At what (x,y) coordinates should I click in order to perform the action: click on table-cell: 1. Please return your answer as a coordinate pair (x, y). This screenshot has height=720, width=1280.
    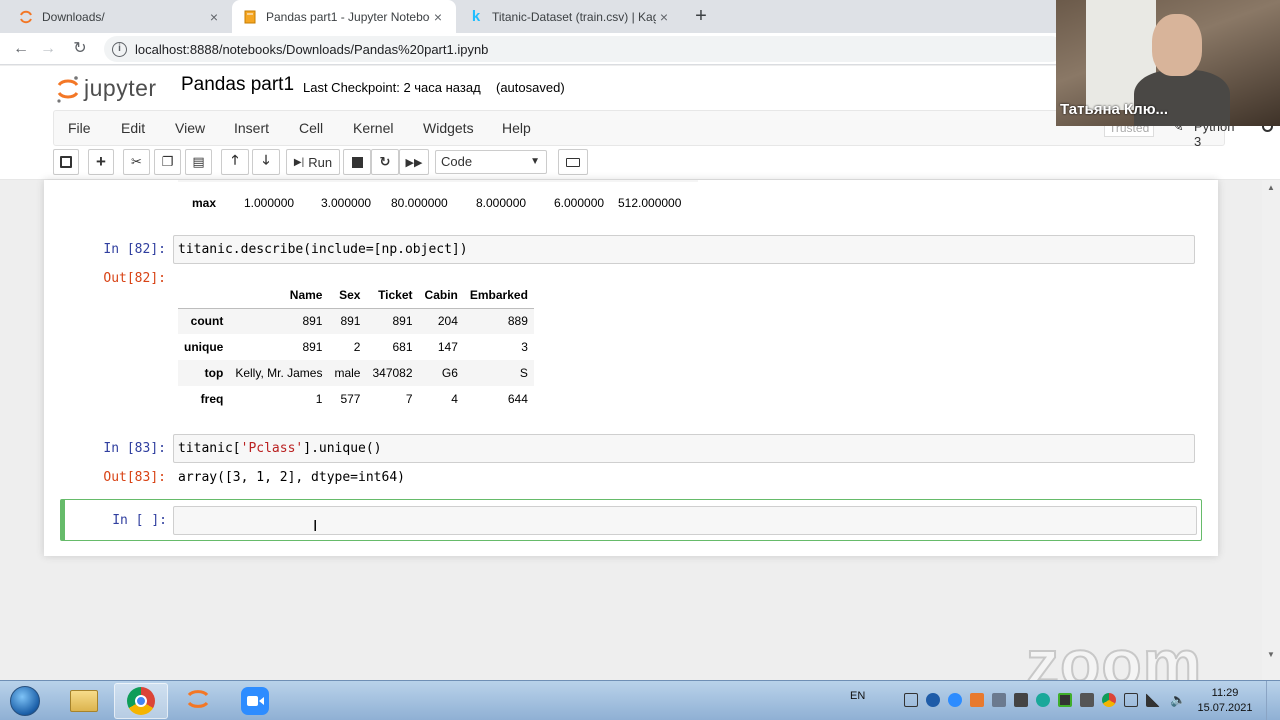
    Looking at the image, I should click on (319, 399).